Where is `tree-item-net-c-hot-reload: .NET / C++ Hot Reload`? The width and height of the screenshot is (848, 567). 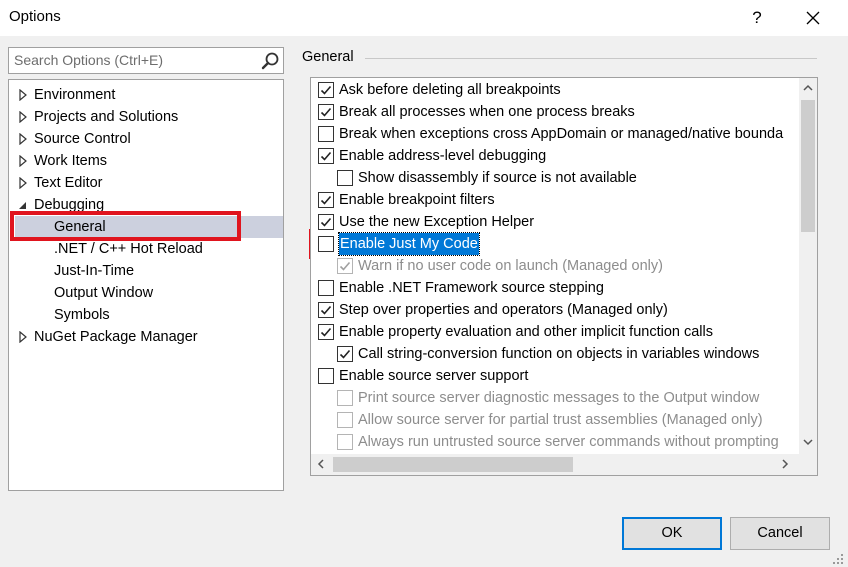 tree-item-net-c-hot-reload: .NET / C++ Hot Reload is located at coordinates (149, 249).